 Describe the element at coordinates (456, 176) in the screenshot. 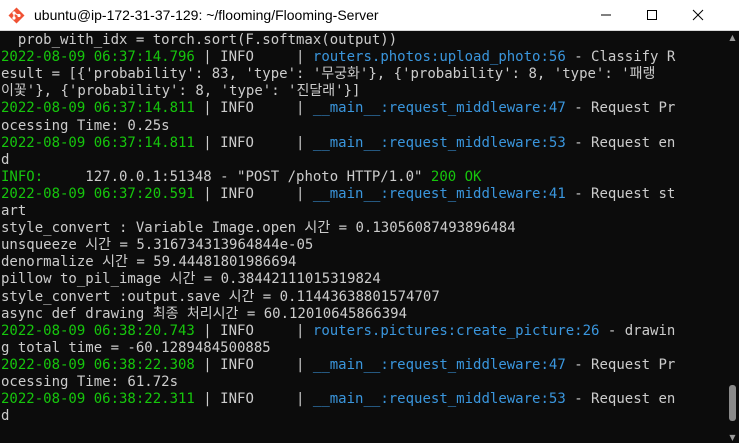

I see `terminal-line-segment: 200 OK` at that location.